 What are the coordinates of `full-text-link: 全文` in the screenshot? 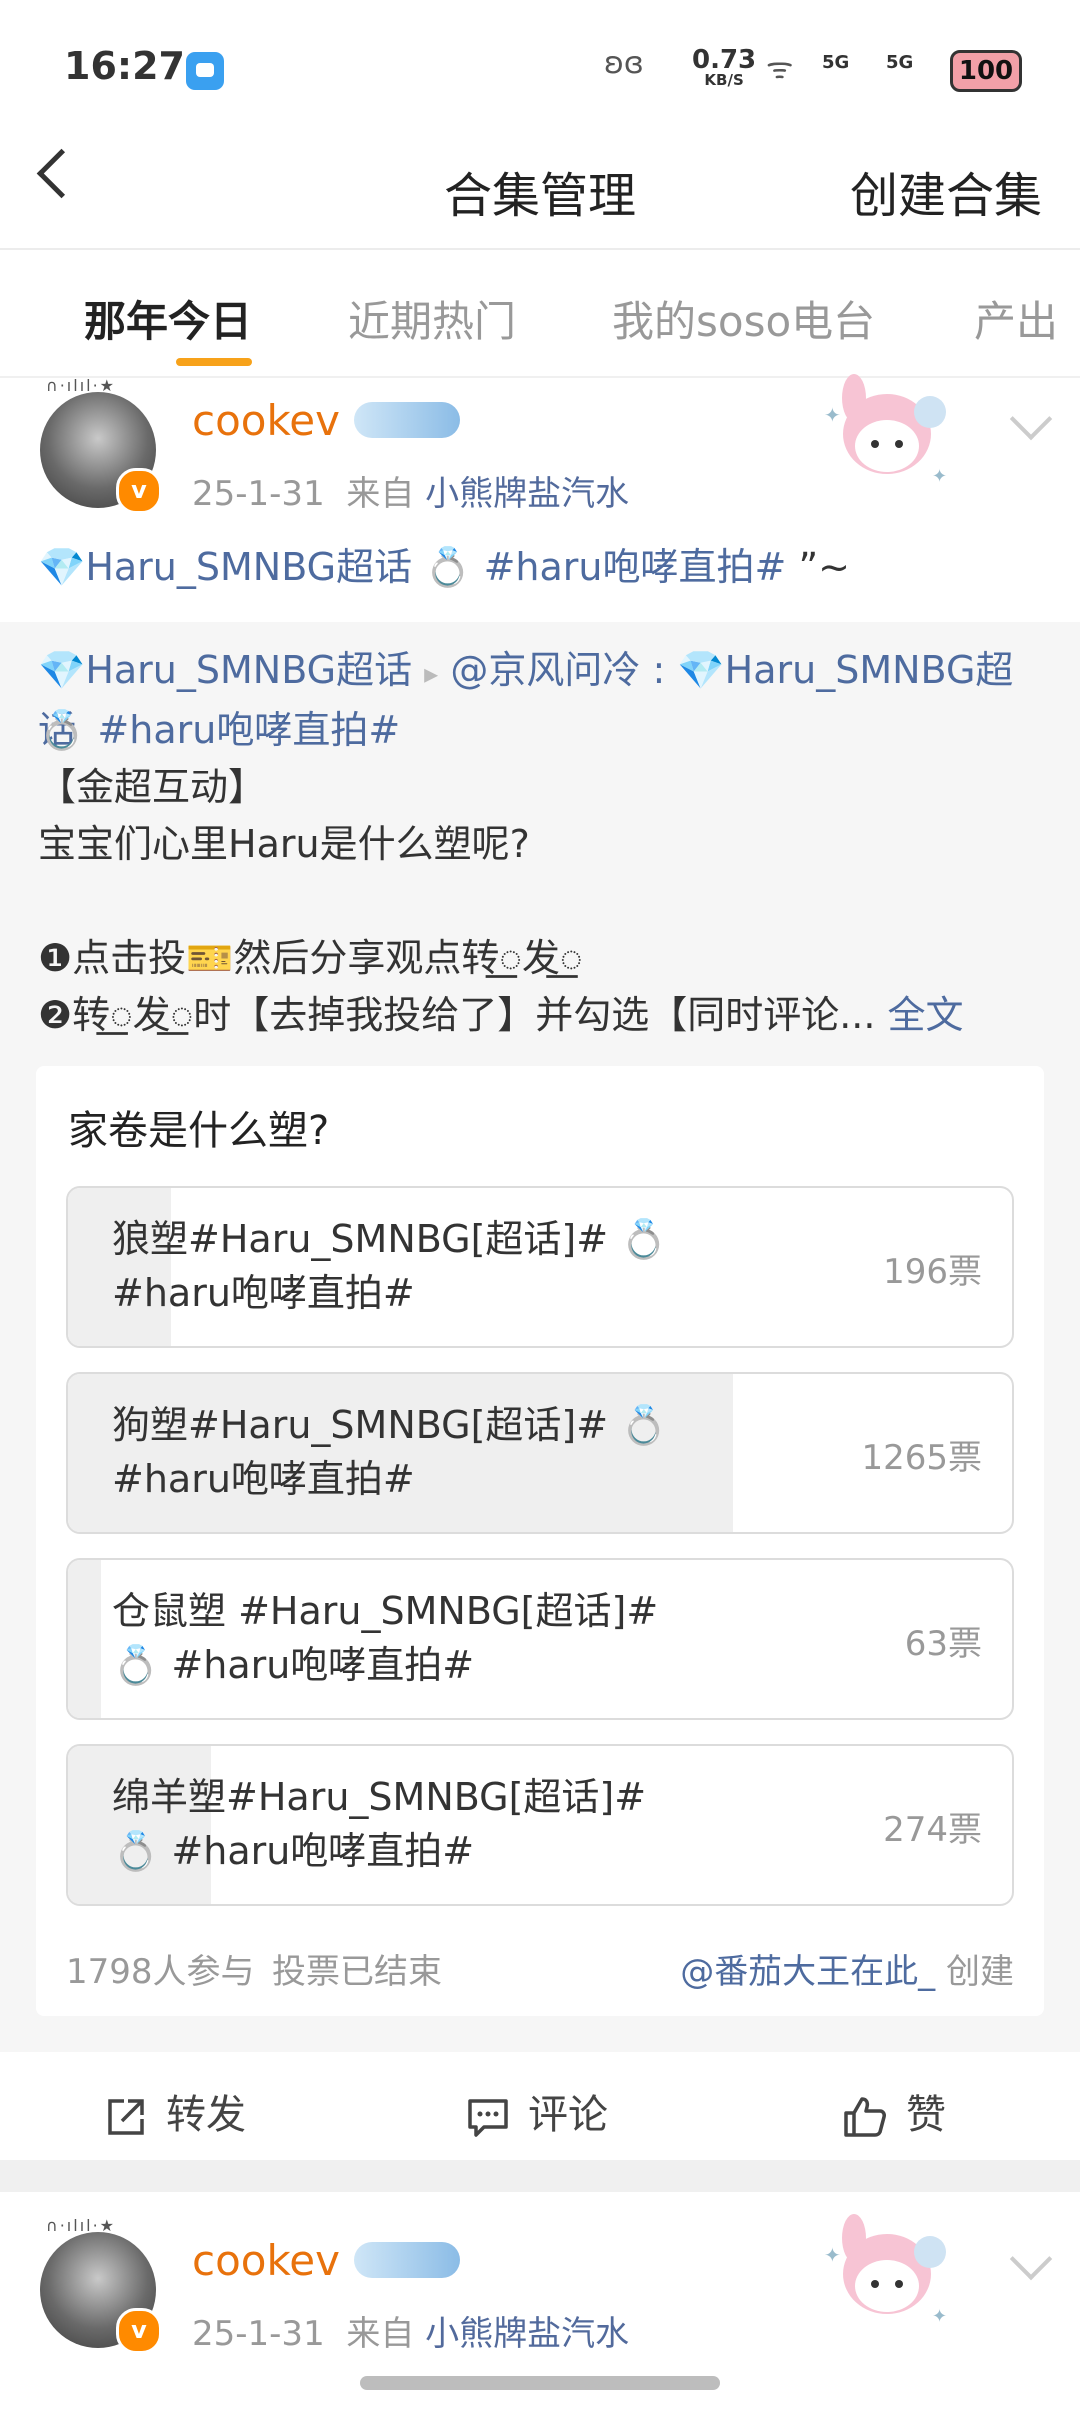 It's located at (926, 1015).